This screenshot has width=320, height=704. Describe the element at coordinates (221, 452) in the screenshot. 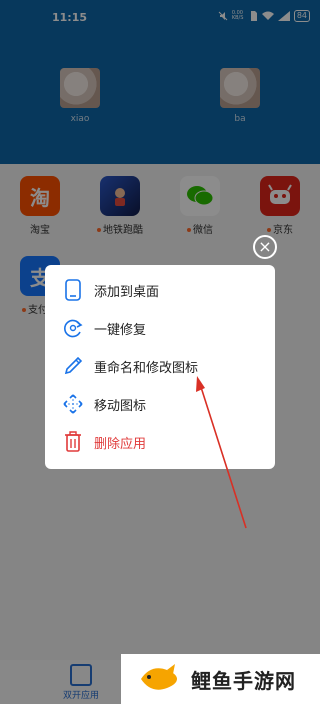

I see `annotation-arrow` at that location.